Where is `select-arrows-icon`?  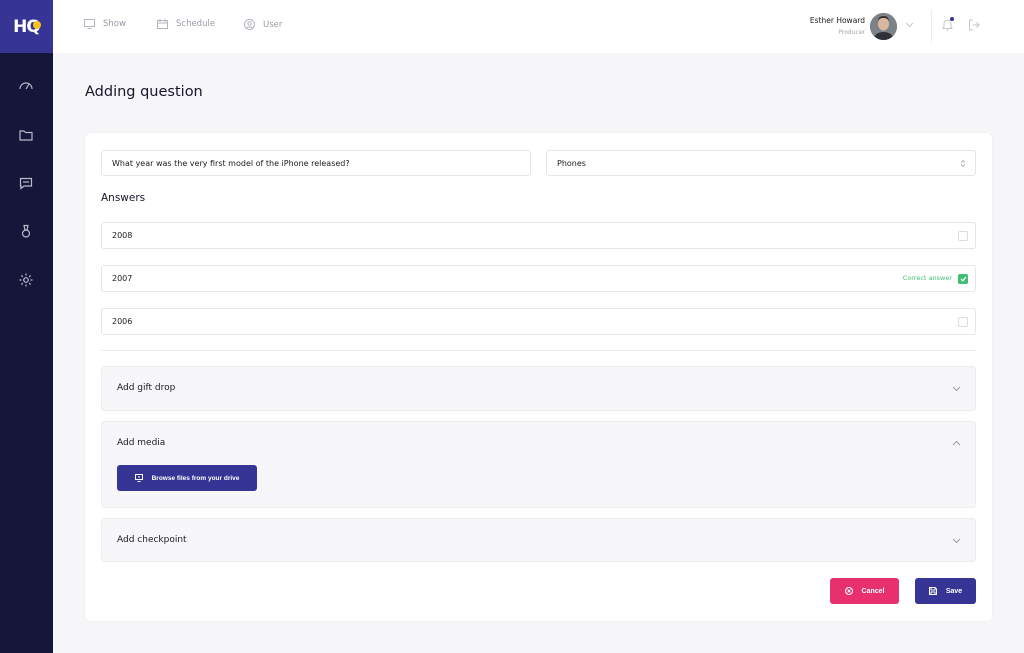 select-arrows-icon is located at coordinates (963, 163).